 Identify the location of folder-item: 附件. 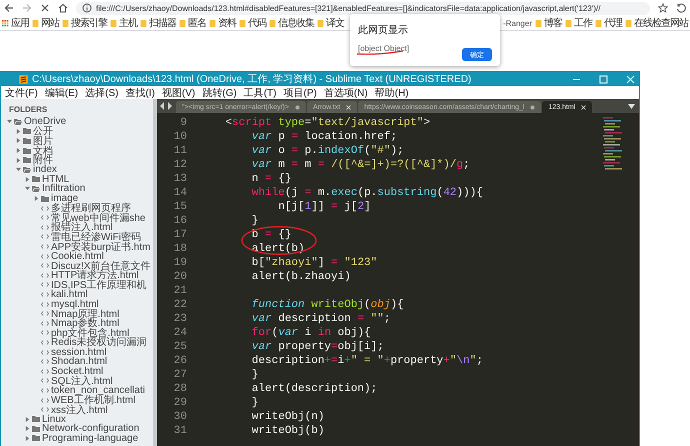
(77, 160).